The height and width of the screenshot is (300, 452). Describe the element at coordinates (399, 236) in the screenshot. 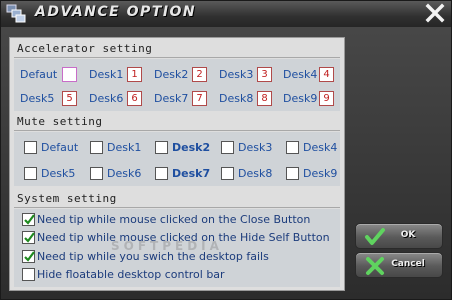

I see `ok-button: OK` at that location.